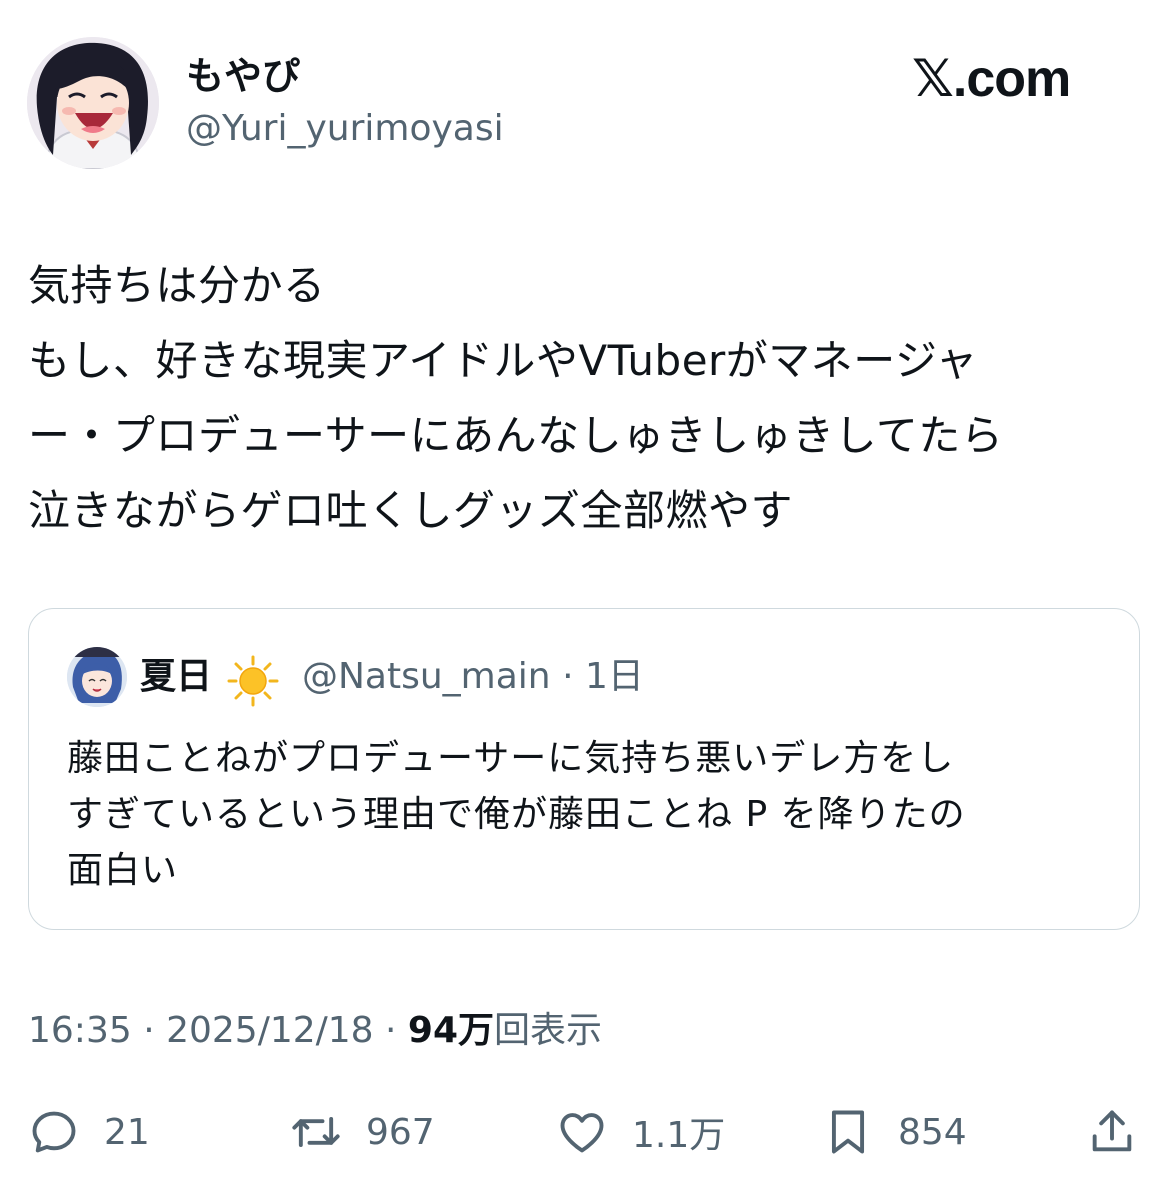  What do you see at coordinates (89, 1132) in the screenshot?
I see `reply-button: 21` at bounding box center [89, 1132].